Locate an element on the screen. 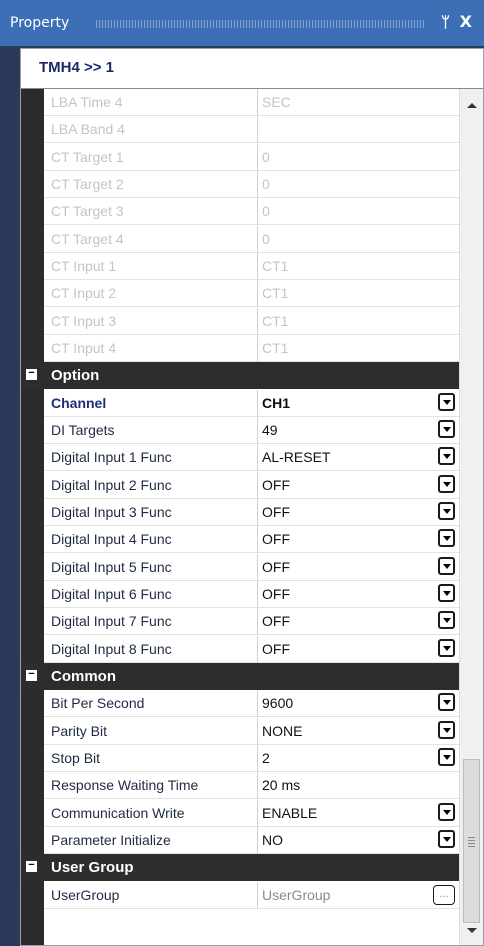 This screenshot has width=484, height=946. property-row: CT Target 20 is located at coordinates (240, 184).